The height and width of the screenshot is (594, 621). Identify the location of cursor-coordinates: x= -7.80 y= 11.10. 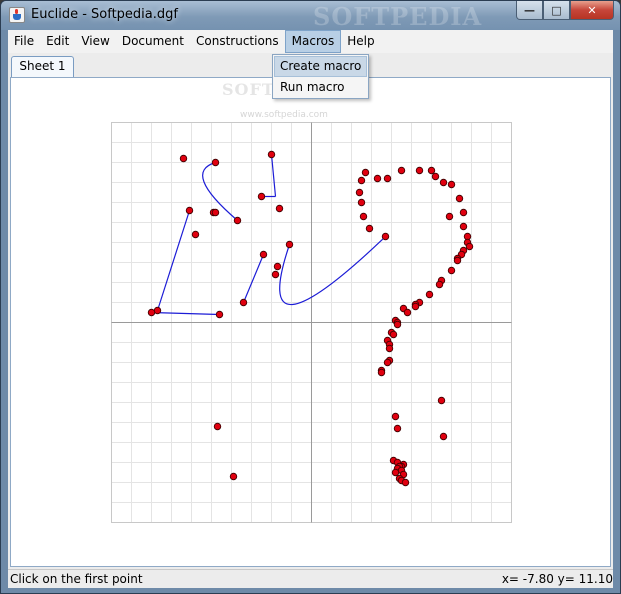
(557, 579).